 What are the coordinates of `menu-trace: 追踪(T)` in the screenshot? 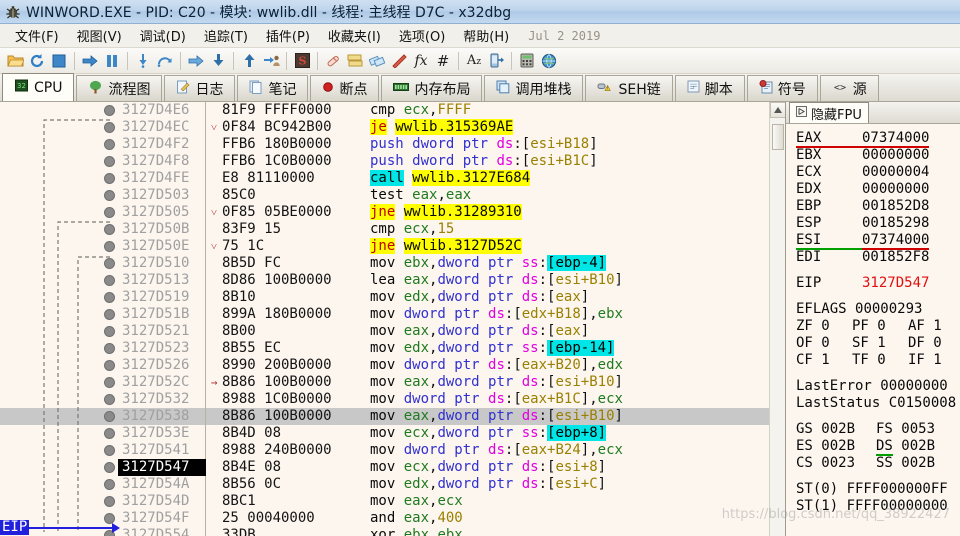 It's located at (226, 35).